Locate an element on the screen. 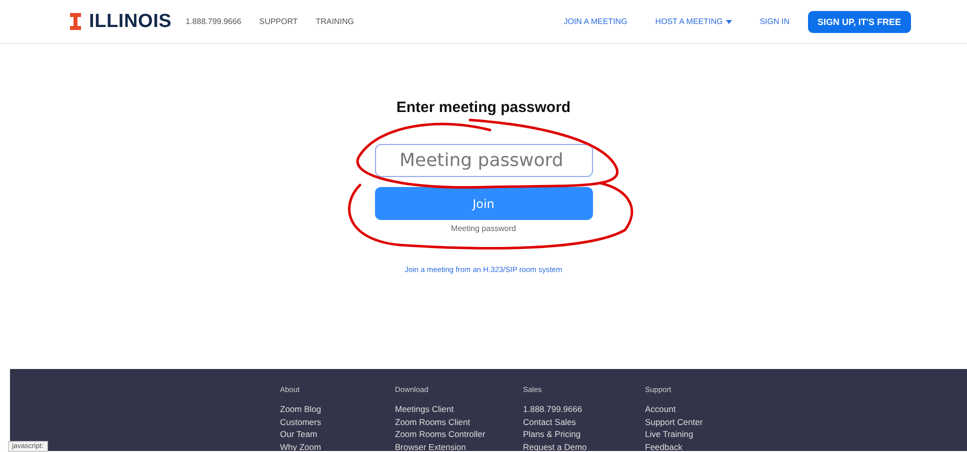 The height and width of the screenshot is (452, 967). footer-link: Live Training is located at coordinates (674, 434).